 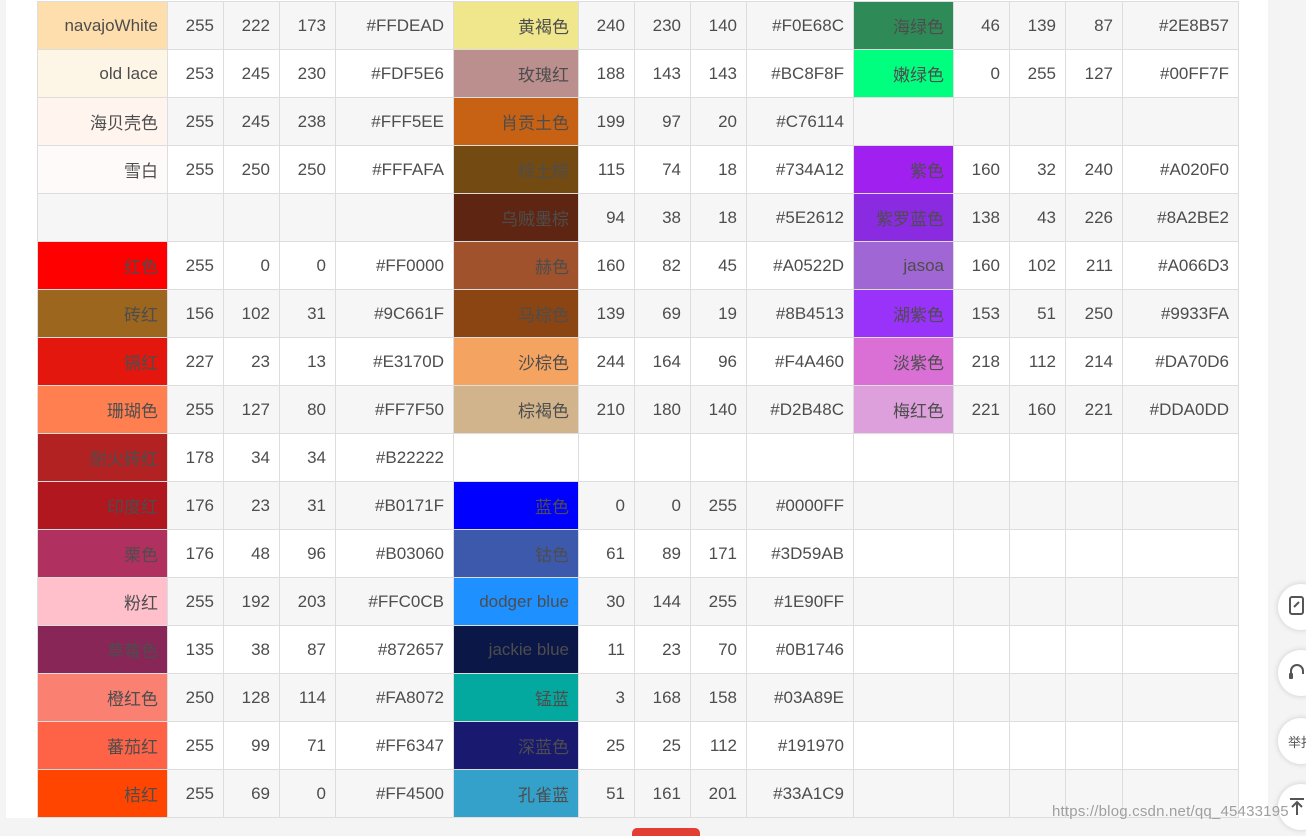 I want to click on g-cell: 144, so click(x=662, y=601).